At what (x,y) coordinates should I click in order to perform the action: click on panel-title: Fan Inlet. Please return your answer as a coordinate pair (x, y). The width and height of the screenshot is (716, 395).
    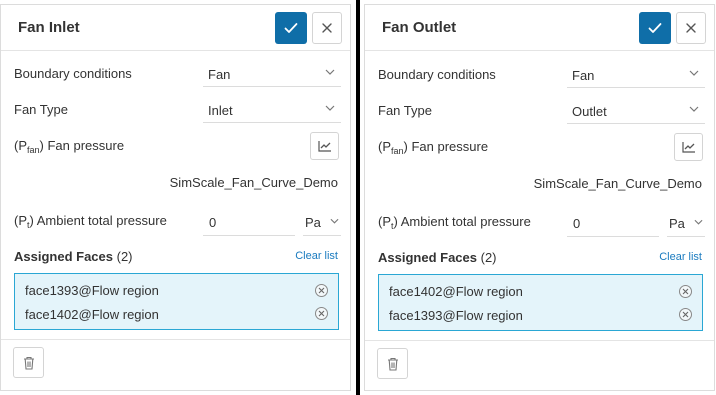
    Looking at the image, I should click on (49, 27).